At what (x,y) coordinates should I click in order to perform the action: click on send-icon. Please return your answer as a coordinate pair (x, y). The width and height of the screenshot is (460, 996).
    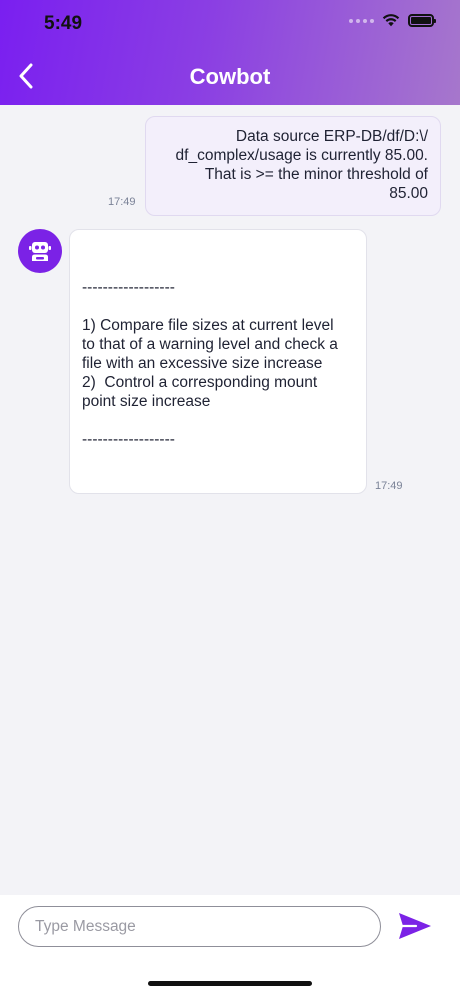
    Looking at the image, I should click on (415, 926).